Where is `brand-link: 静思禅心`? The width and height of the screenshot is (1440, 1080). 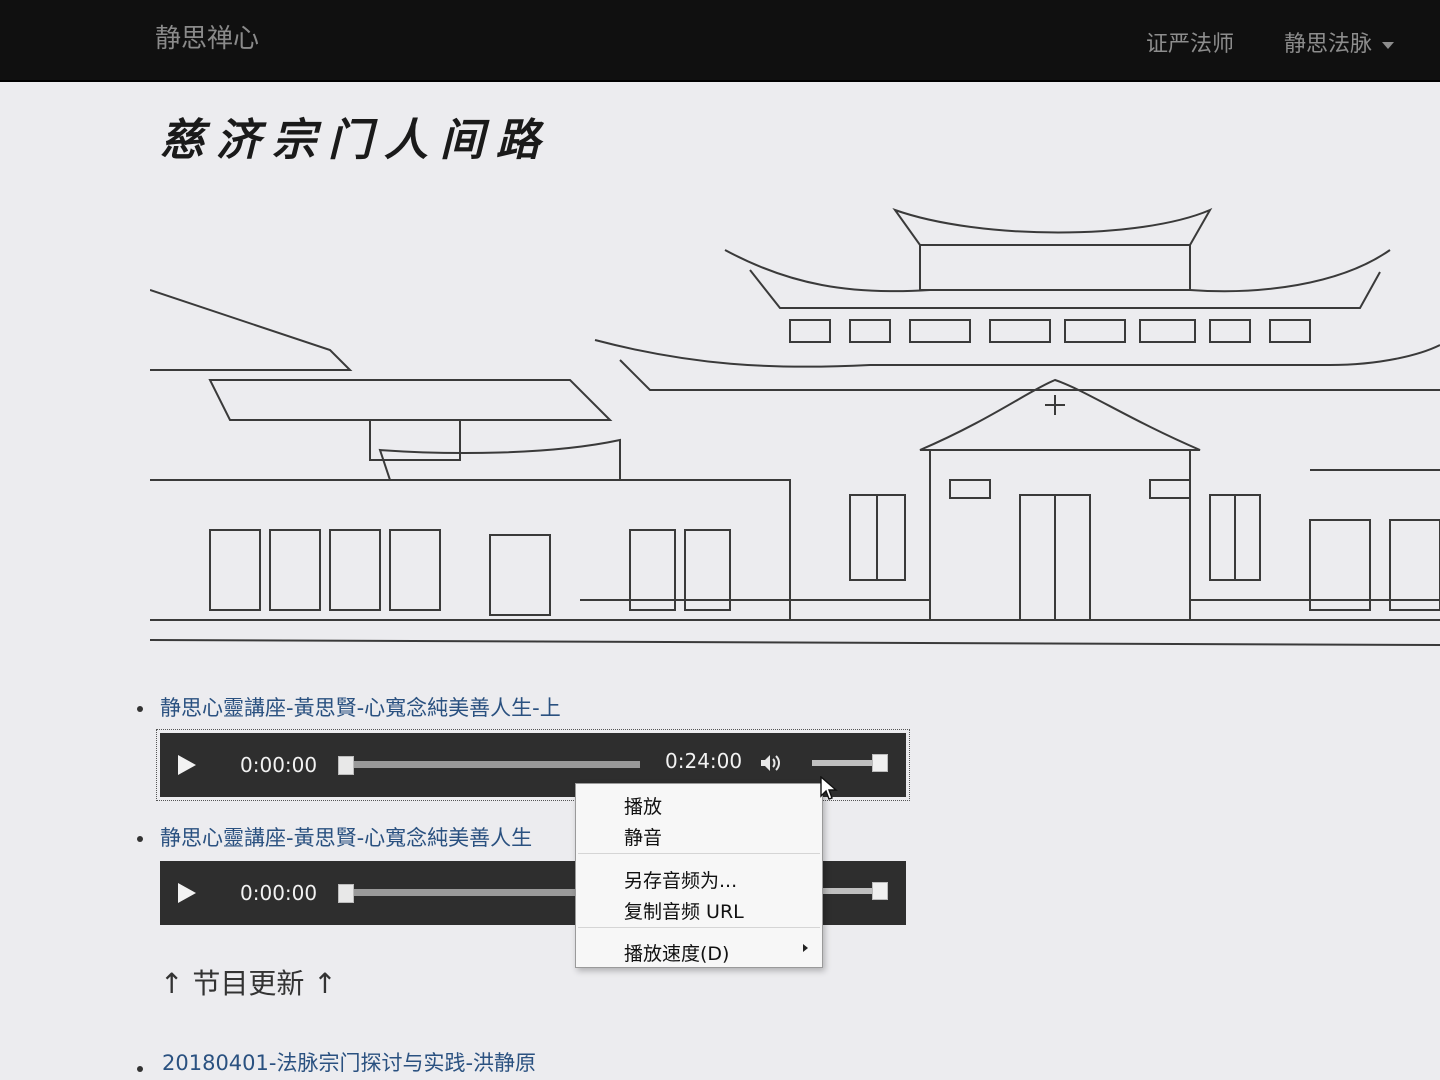
brand-link: 静思禅心 is located at coordinates (207, 36).